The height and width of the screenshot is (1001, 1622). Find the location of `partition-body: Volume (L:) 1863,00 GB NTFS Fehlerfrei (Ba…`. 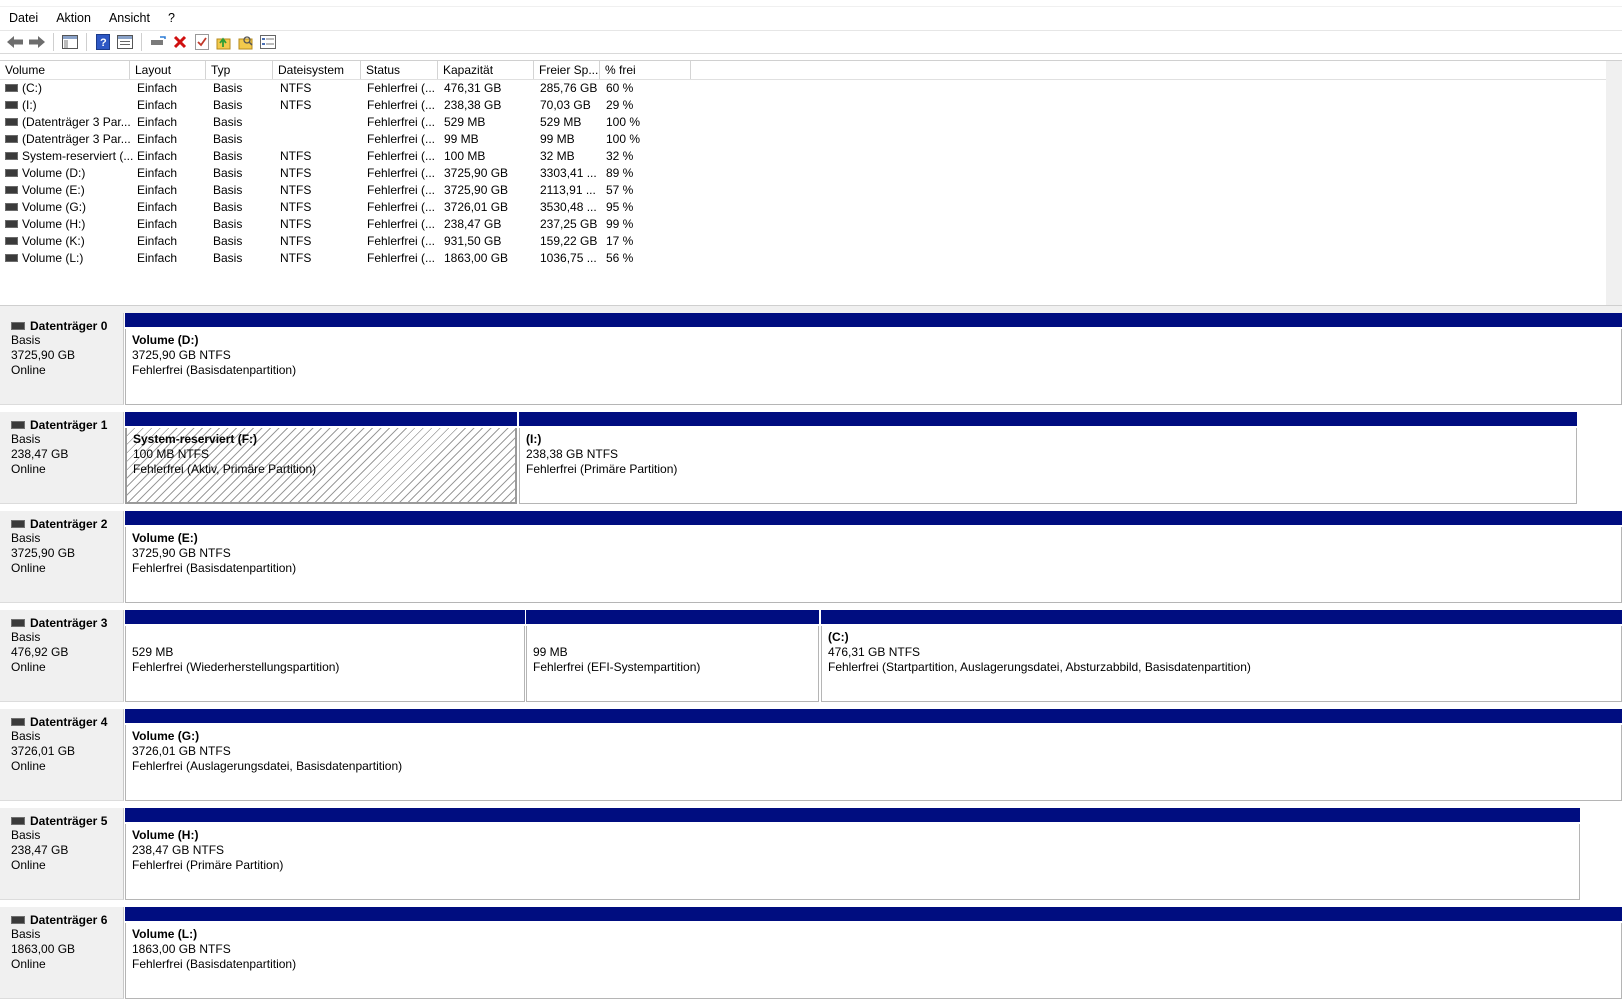

partition-body: Volume (L:) 1863,00 GB NTFS Fehlerfrei (Ba… is located at coordinates (873, 961).